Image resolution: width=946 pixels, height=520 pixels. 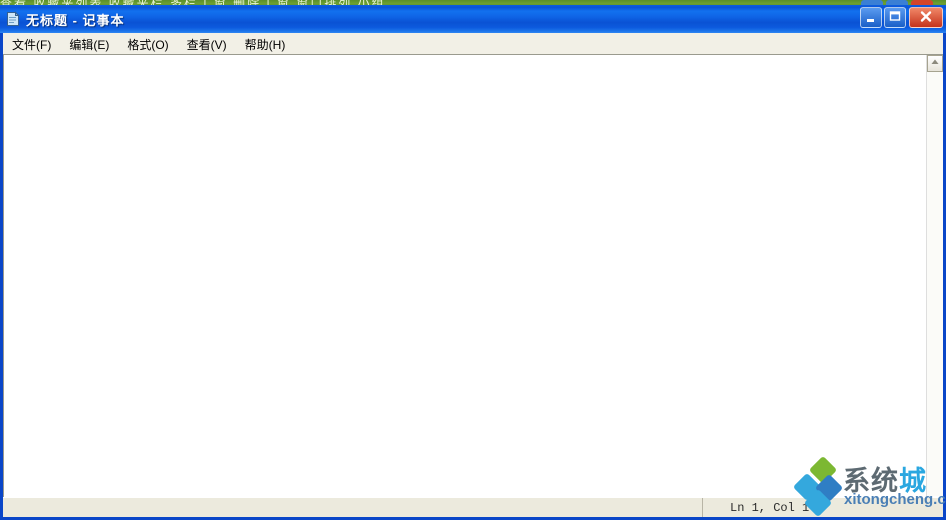 What do you see at coordinates (265, 44) in the screenshot?
I see `menu-item-help: 帮助(H)` at bounding box center [265, 44].